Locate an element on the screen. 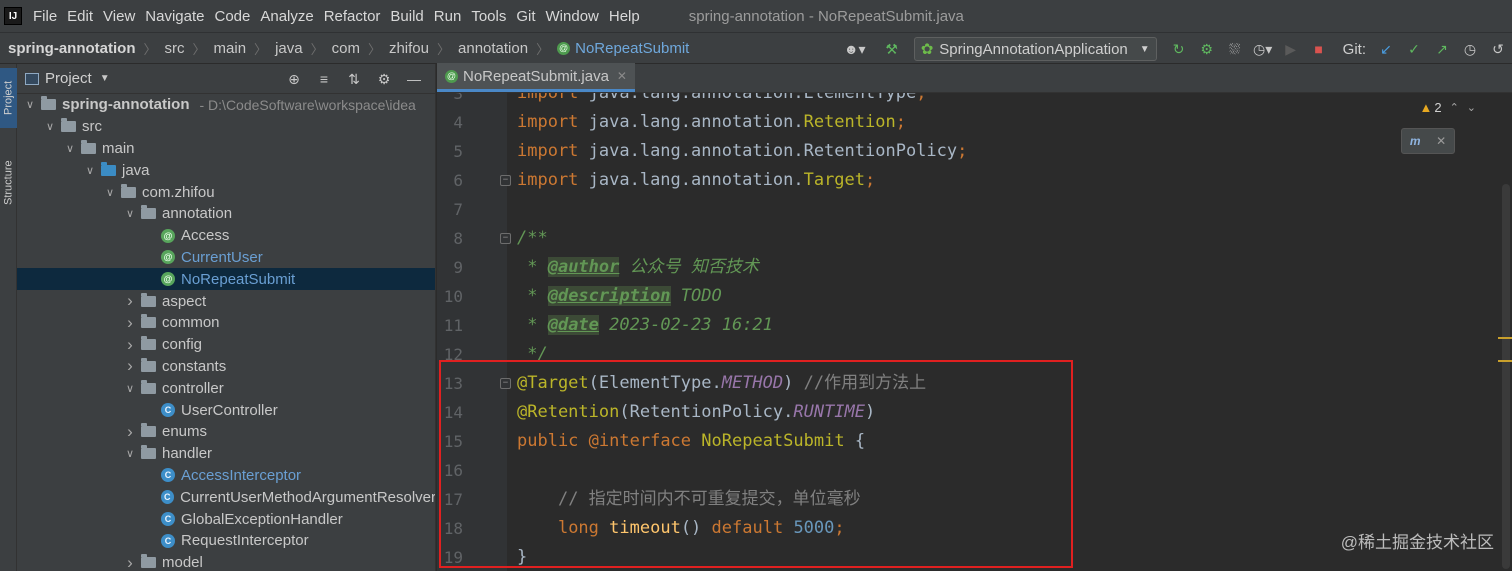 Image resolution: width=1512 pixels, height=571 pixels. breadcrumb-item: java is located at coordinates (289, 48).